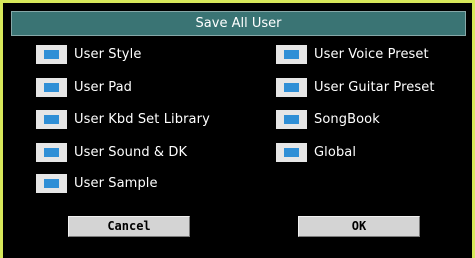  I want to click on option-user-pad: User Pad, so click(84, 87).